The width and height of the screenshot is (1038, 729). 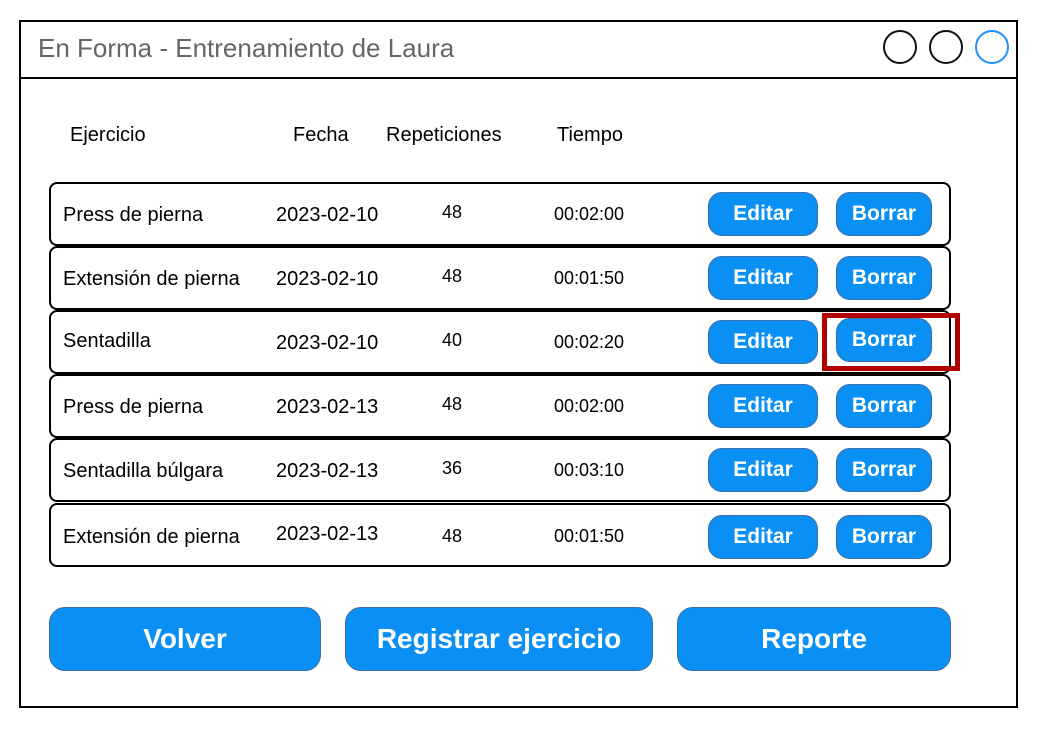 What do you see at coordinates (589, 342) in the screenshot?
I see `exercise-time: 00:02:20` at bounding box center [589, 342].